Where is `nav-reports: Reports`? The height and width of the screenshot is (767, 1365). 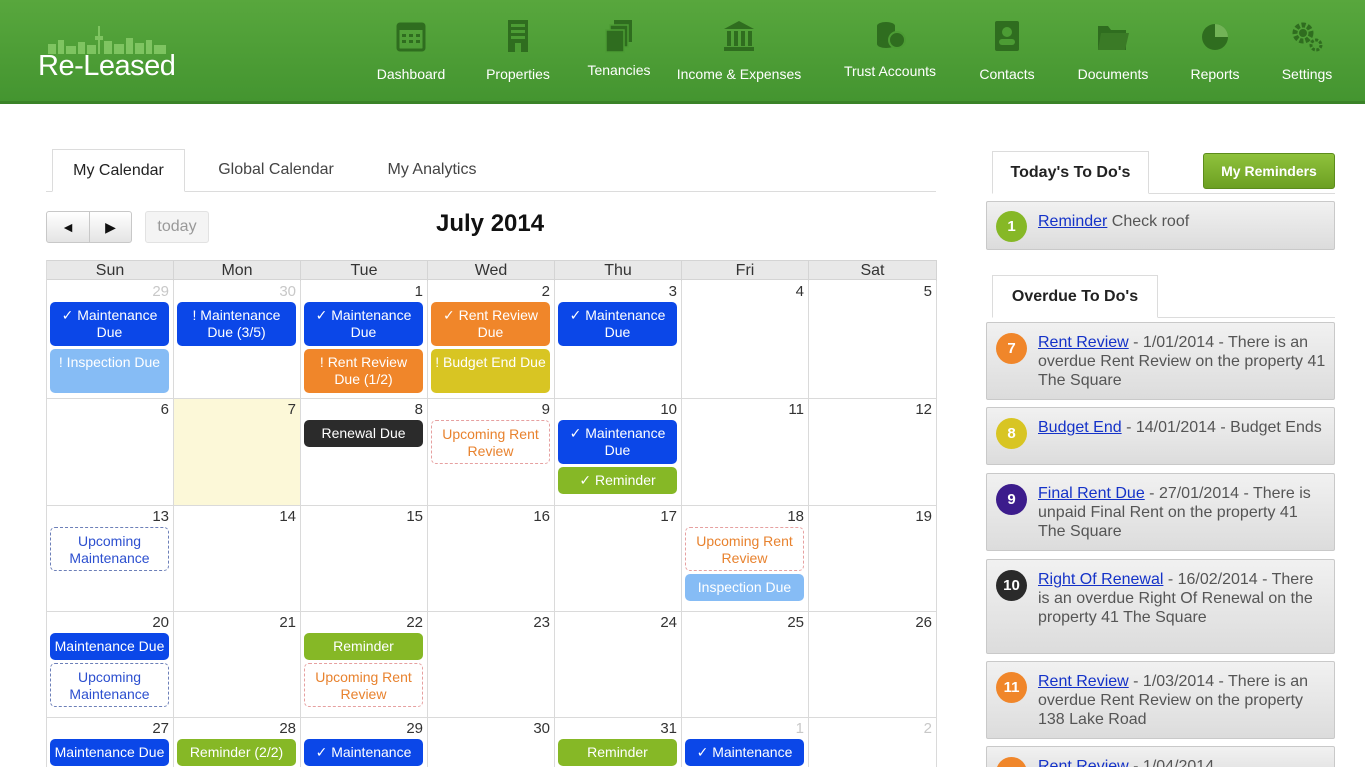
nav-reports: Reports is located at coordinates (1215, 53).